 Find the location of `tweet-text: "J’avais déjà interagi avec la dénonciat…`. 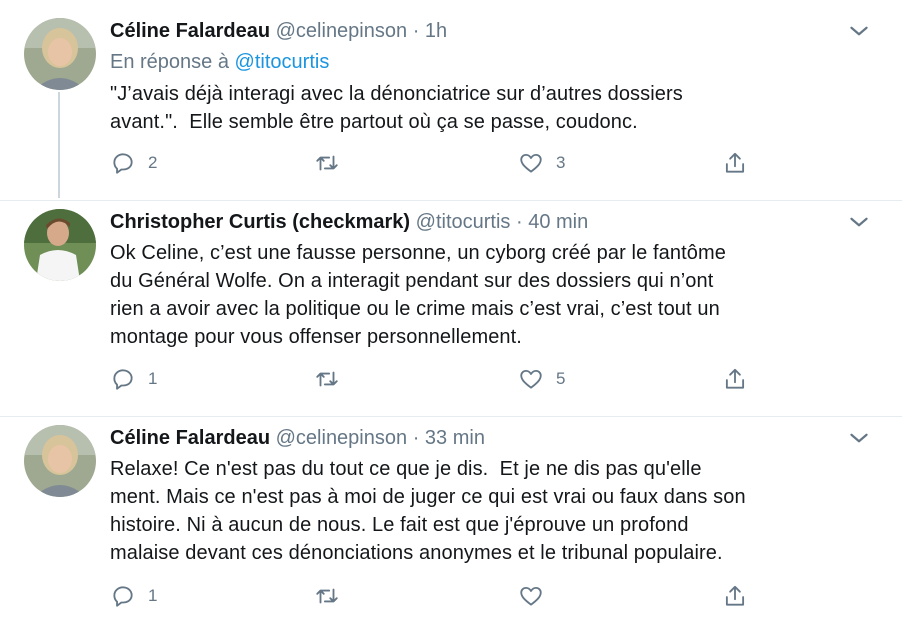

tweet-text: "J’avais déjà interagi avec la dénonciat… is located at coordinates (396, 108).